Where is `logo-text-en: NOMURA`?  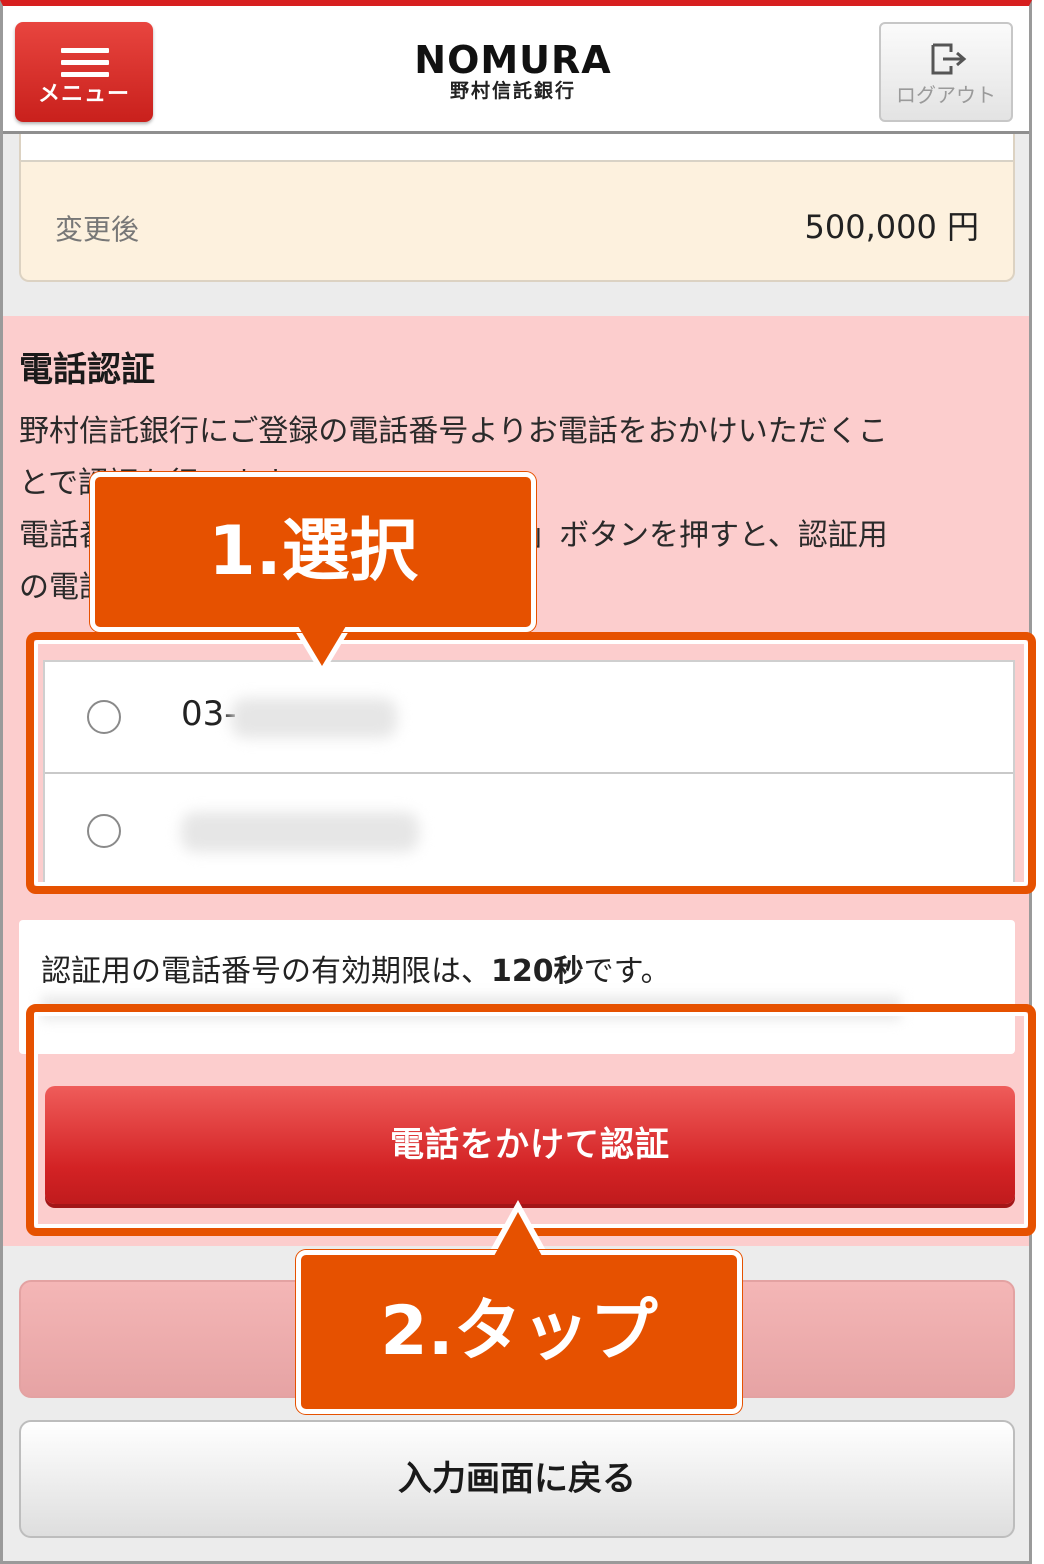 logo-text-en: NOMURA is located at coordinates (513, 60).